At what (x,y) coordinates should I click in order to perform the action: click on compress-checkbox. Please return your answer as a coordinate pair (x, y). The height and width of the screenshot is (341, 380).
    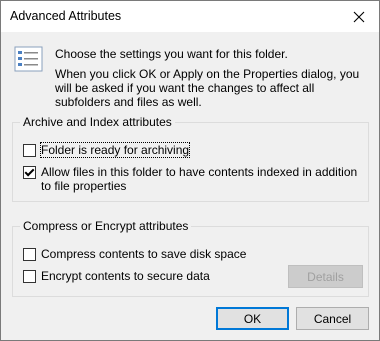
    Looking at the image, I should click on (29, 254).